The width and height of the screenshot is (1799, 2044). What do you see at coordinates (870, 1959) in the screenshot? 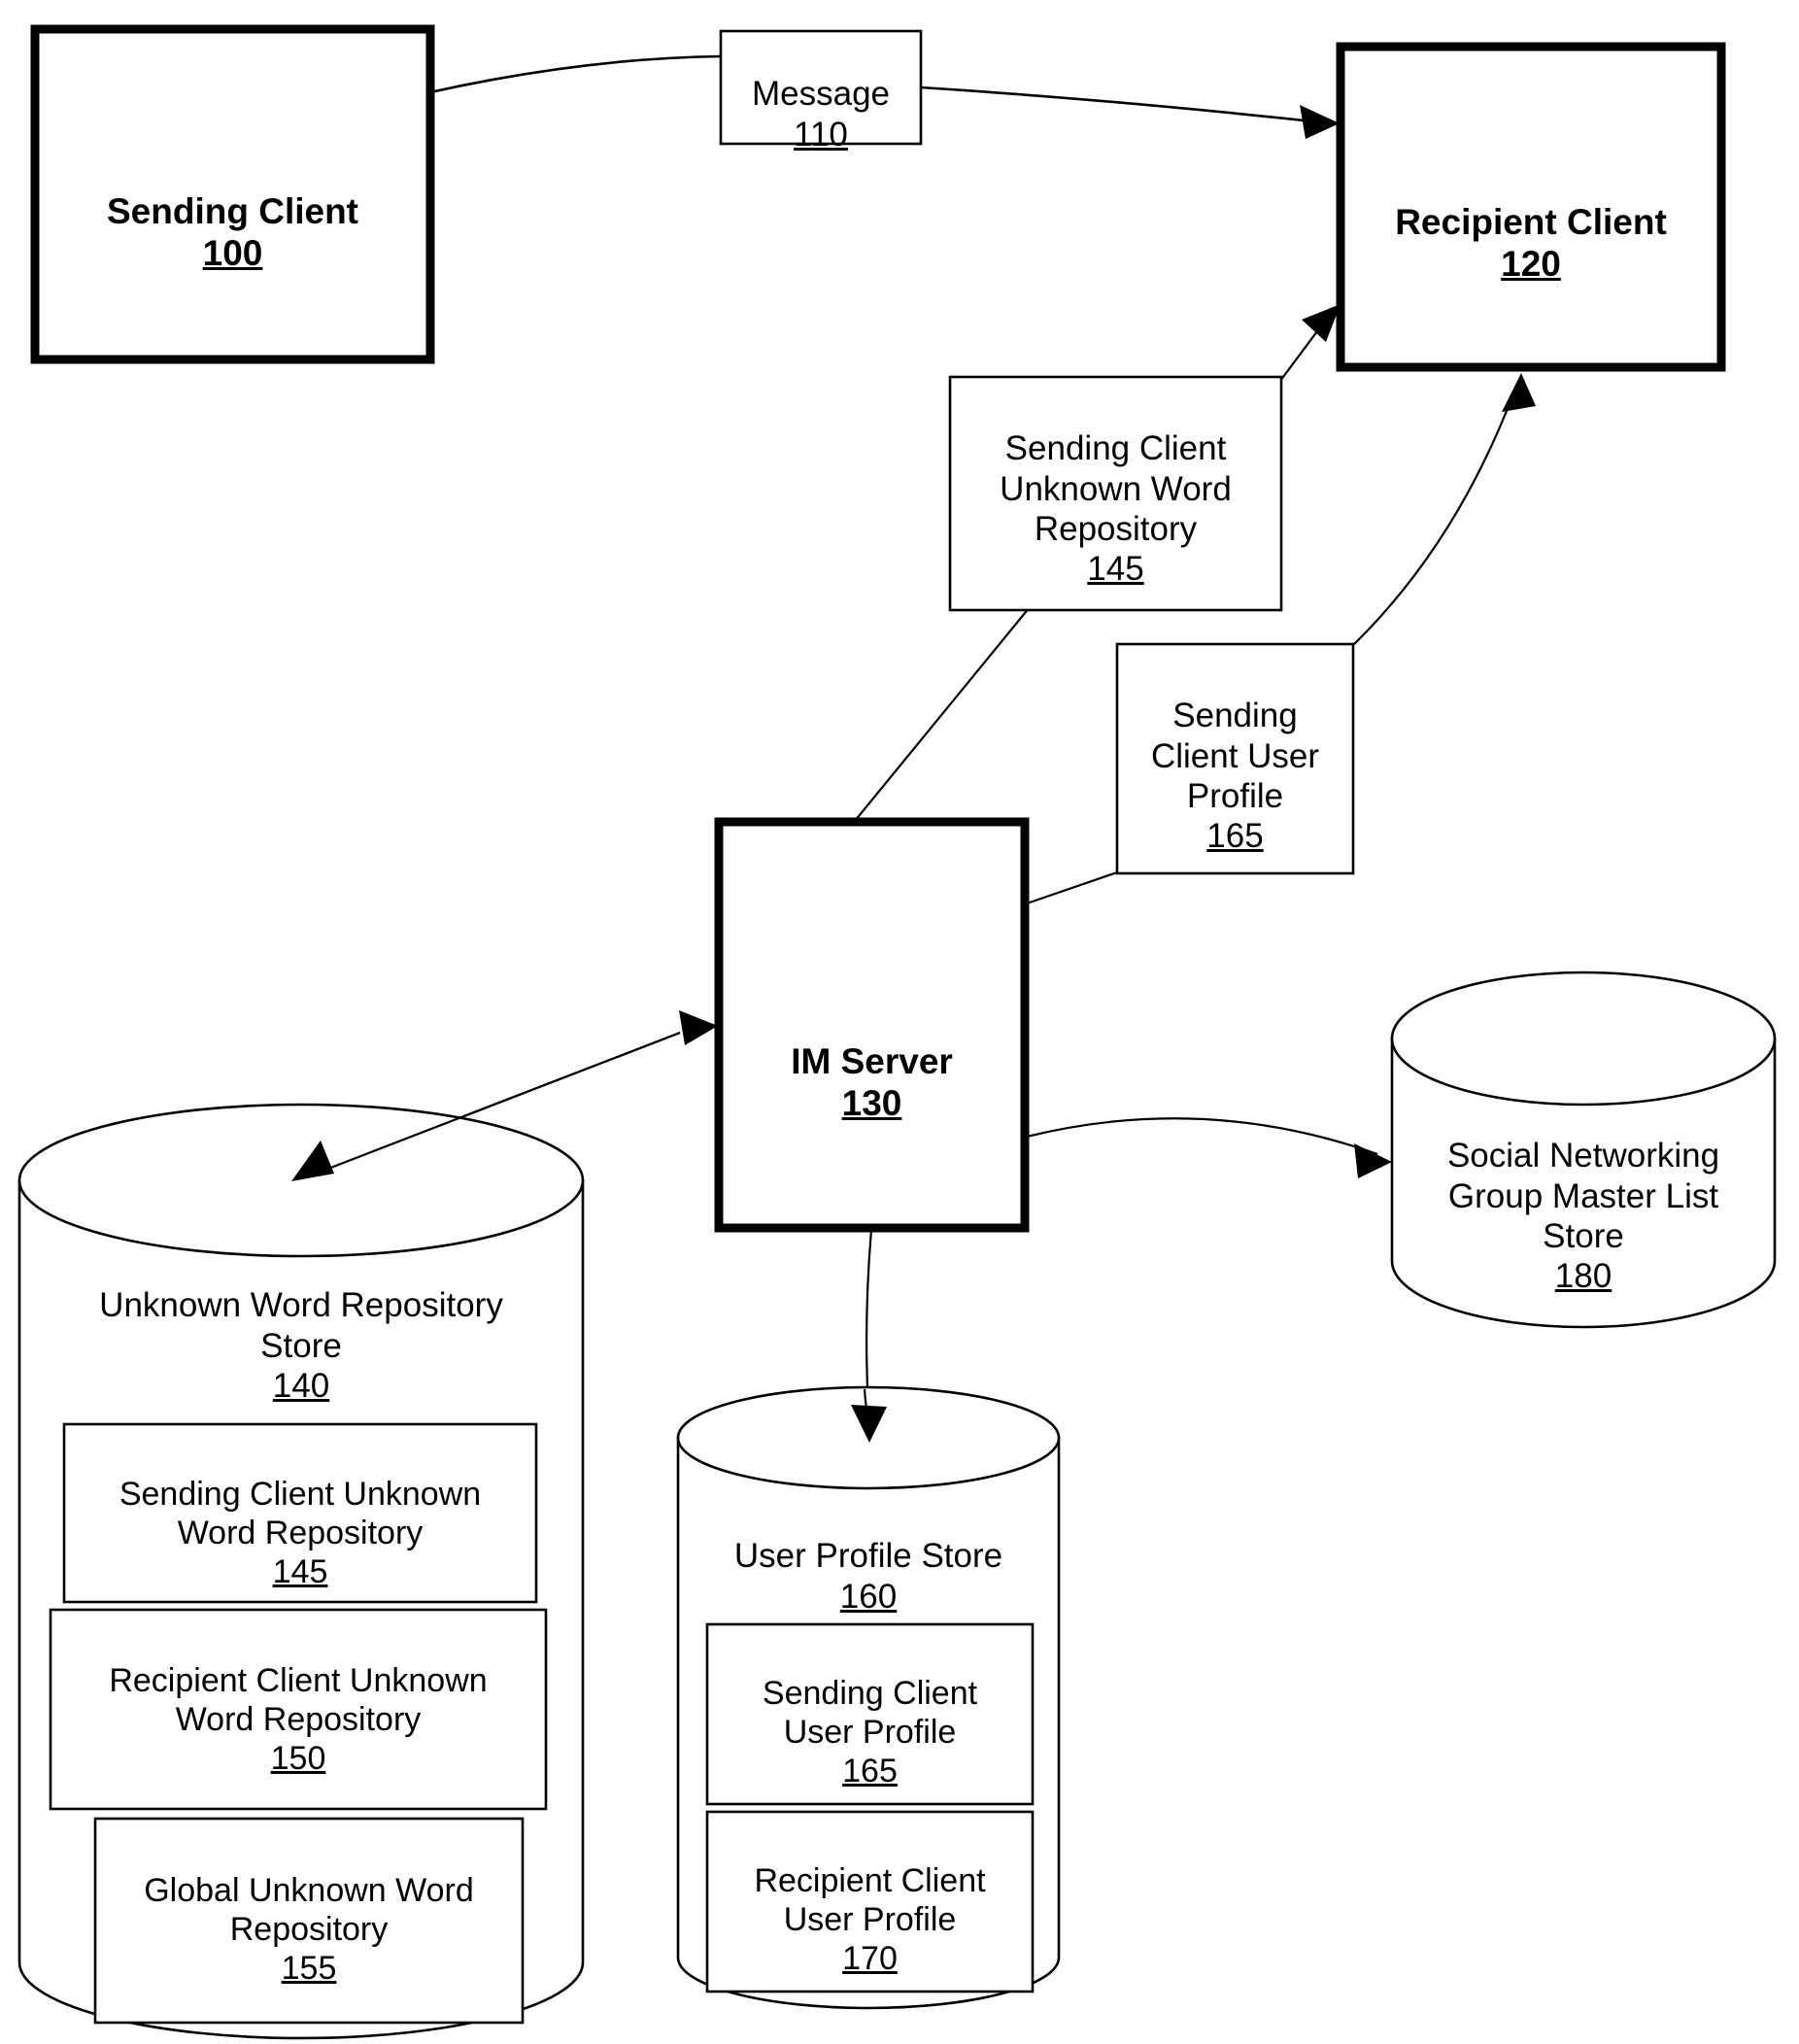
I see `label-ups-item-170-ref: 170` at bounding box center [870, 1959].